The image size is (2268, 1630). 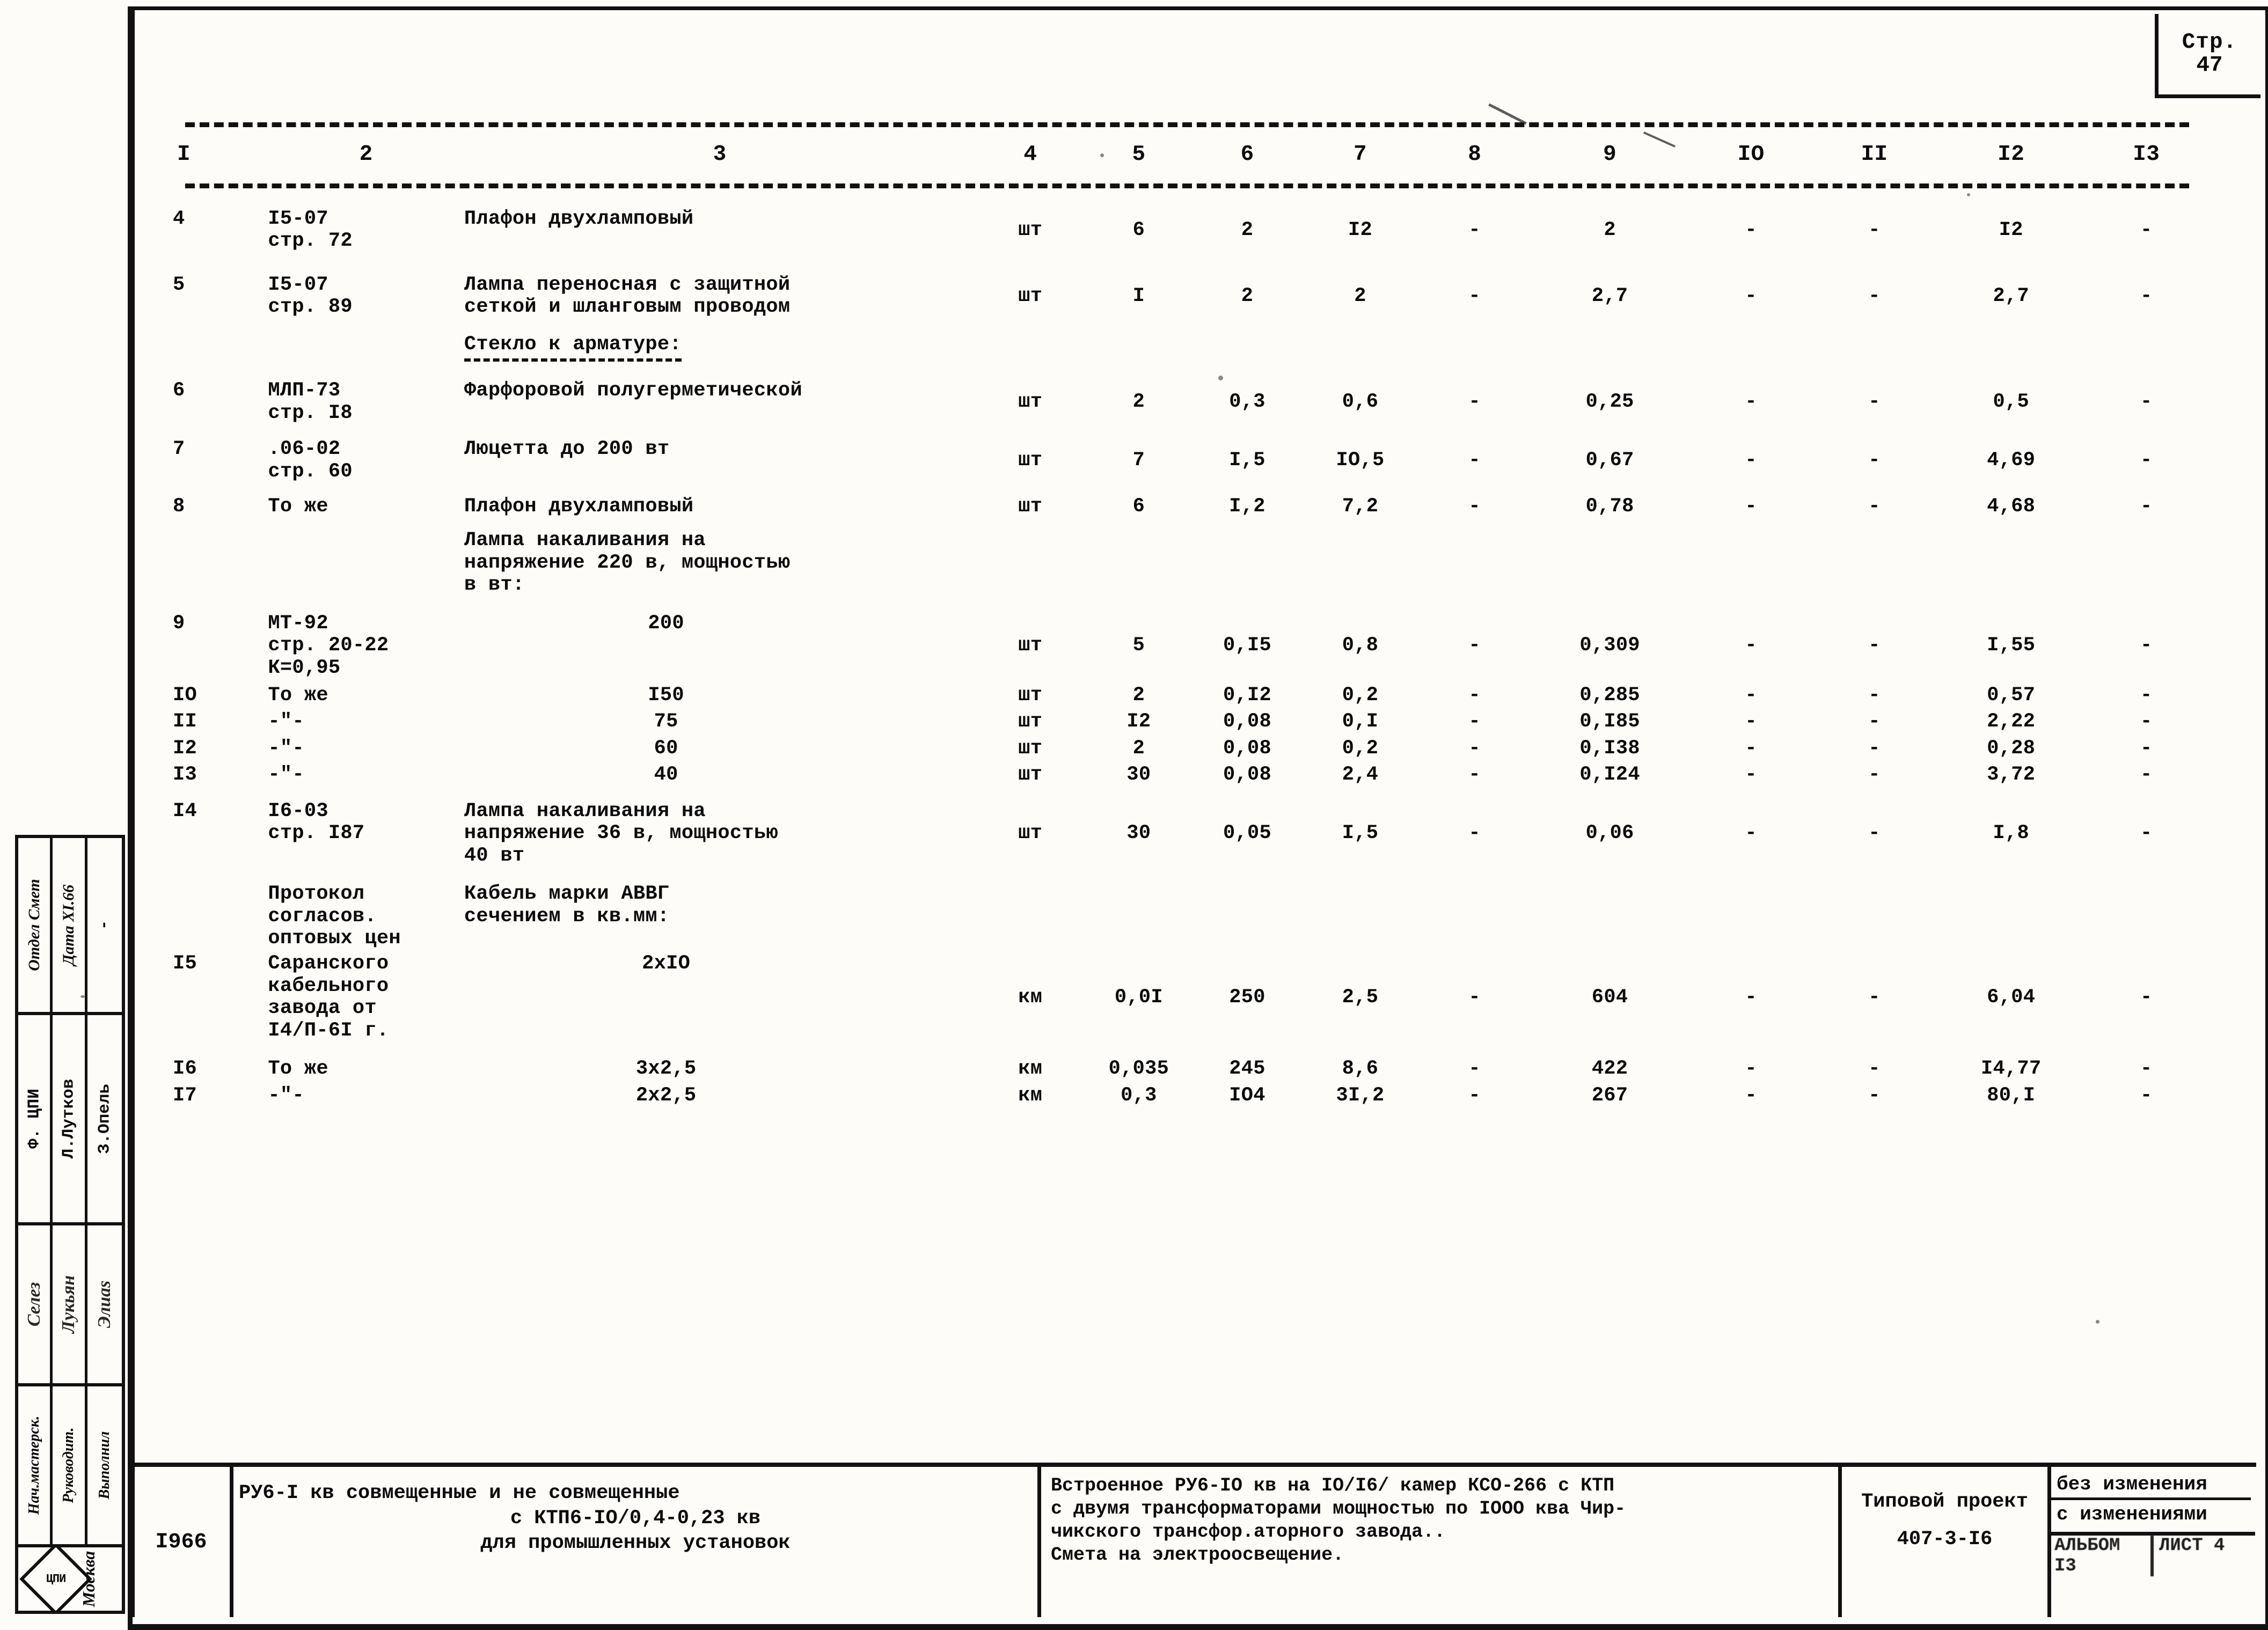 I want to click on col8-value, so click(x=1475, y=916).